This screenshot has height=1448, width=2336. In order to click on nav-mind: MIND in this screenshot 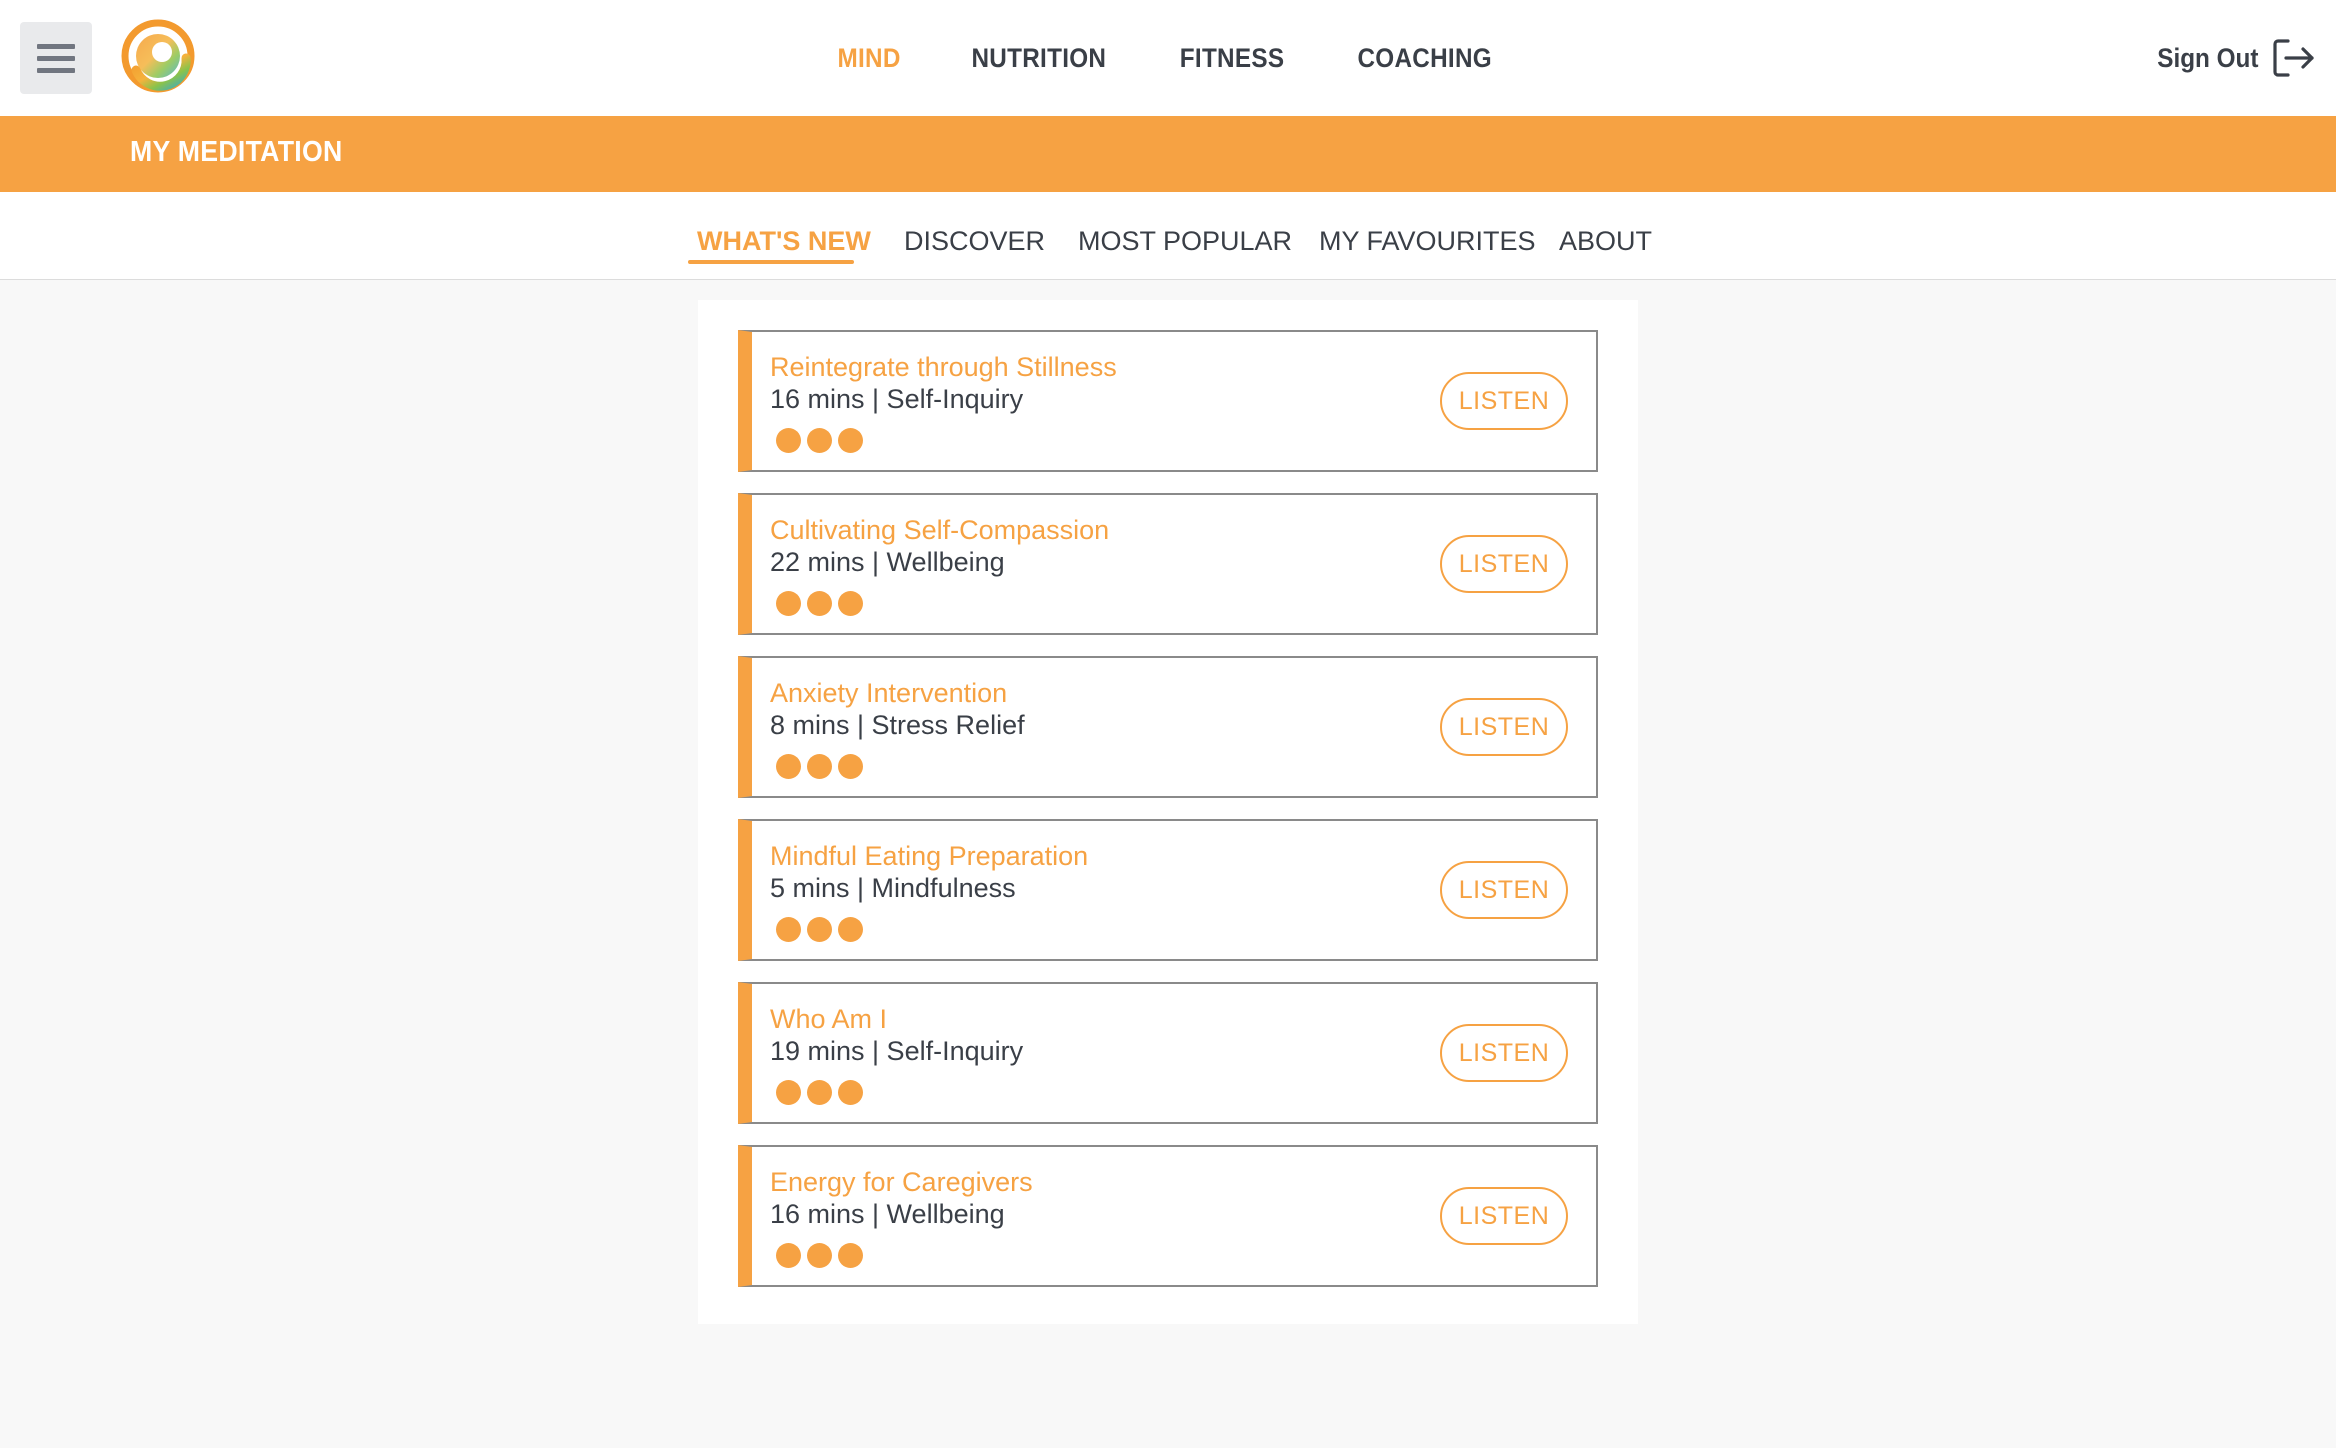, I will do `click(868, 58)`.